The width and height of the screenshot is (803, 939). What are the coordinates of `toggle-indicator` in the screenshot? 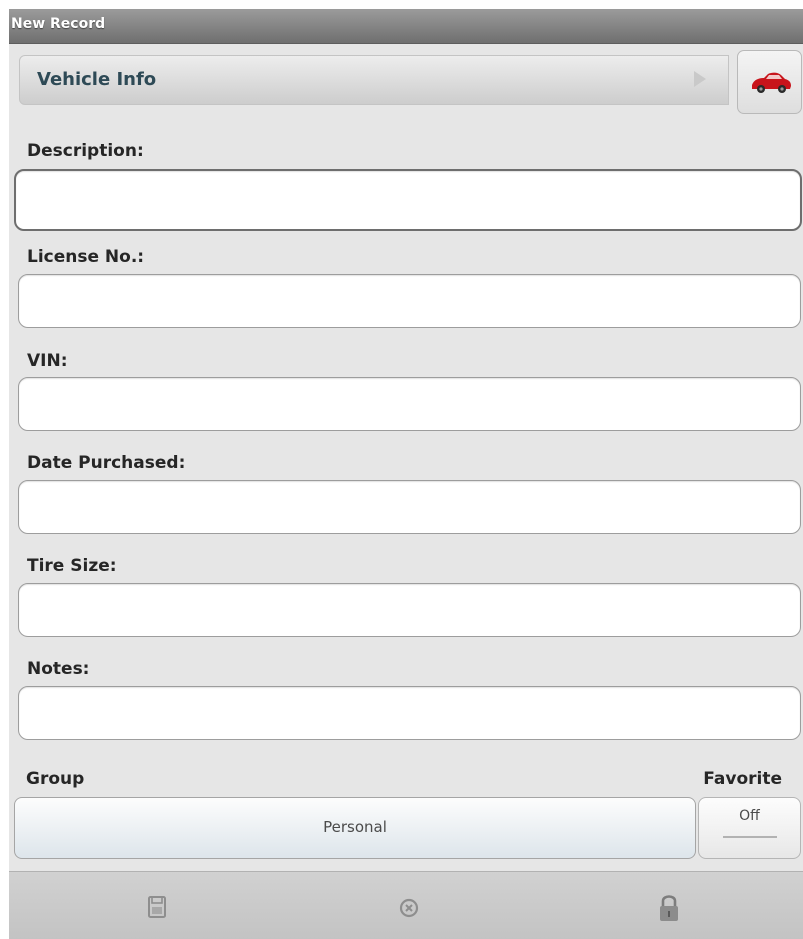 It's located at (750, 837).